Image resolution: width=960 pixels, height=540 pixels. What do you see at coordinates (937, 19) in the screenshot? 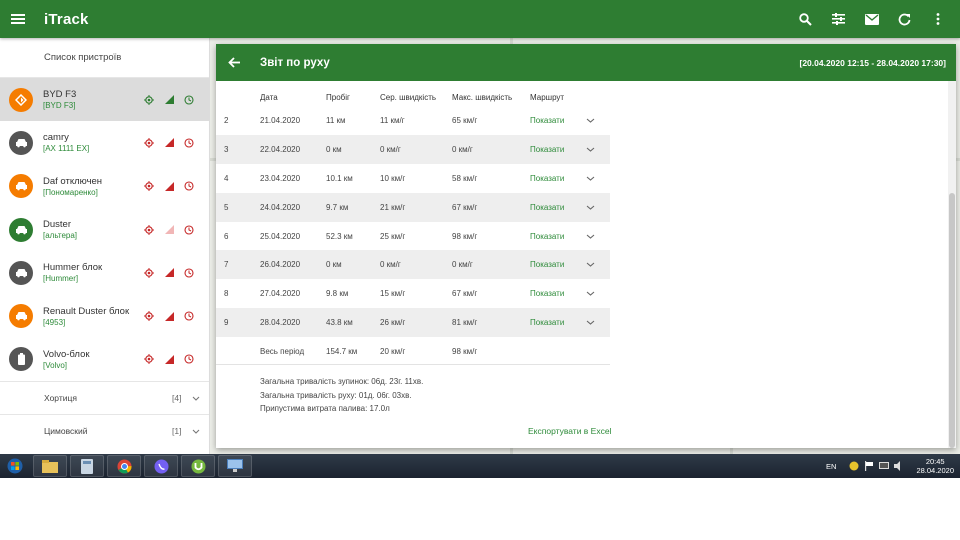
I see `more-vert-icon` at bounding box center [937, 19].